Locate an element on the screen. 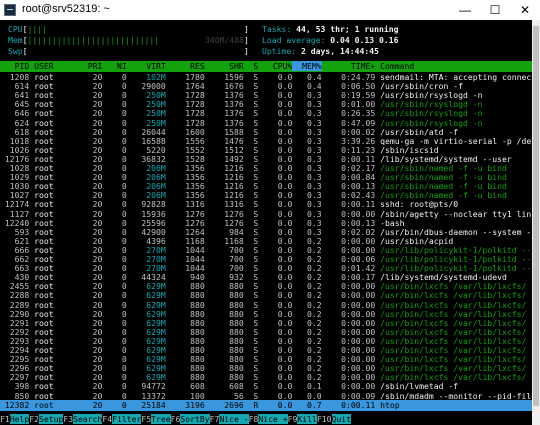 This screenshot has width=540, height=425. column-header-ni: NI is located at coordinates (114, 66).